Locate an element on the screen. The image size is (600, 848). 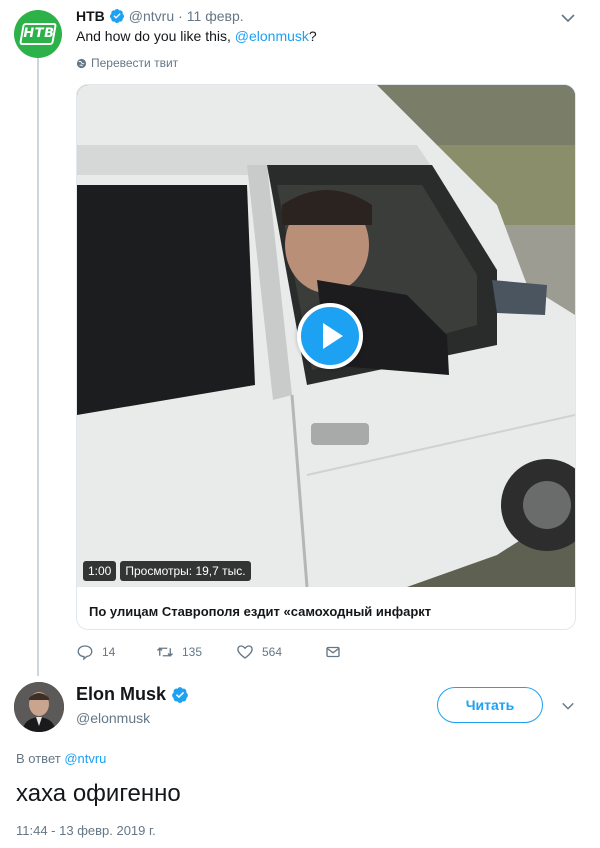
reply-button: 14 is located at coordinates (116, 652).